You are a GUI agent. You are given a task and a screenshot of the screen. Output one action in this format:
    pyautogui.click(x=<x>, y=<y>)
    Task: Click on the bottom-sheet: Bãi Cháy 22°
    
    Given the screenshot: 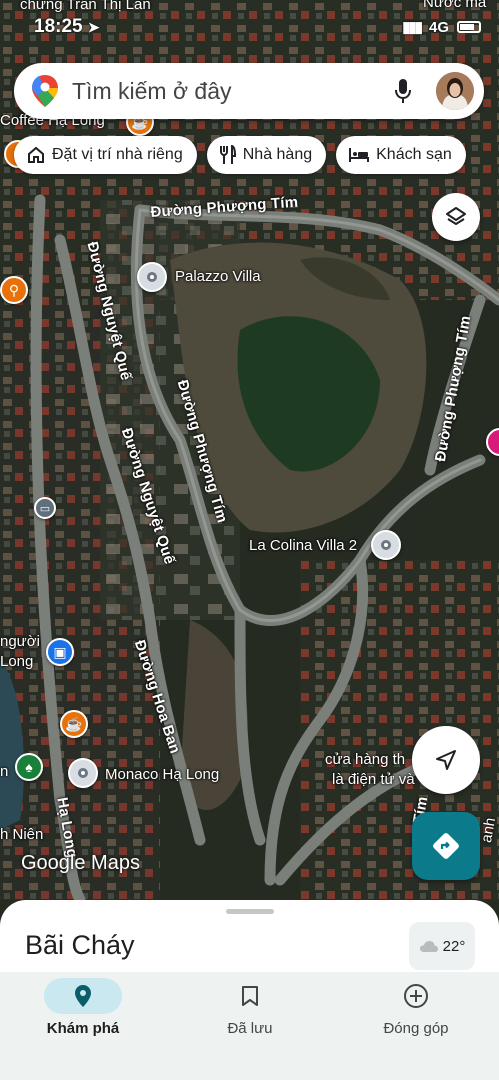 What is the action you would take?
    pyautogui.click(x=249, y=940)
    